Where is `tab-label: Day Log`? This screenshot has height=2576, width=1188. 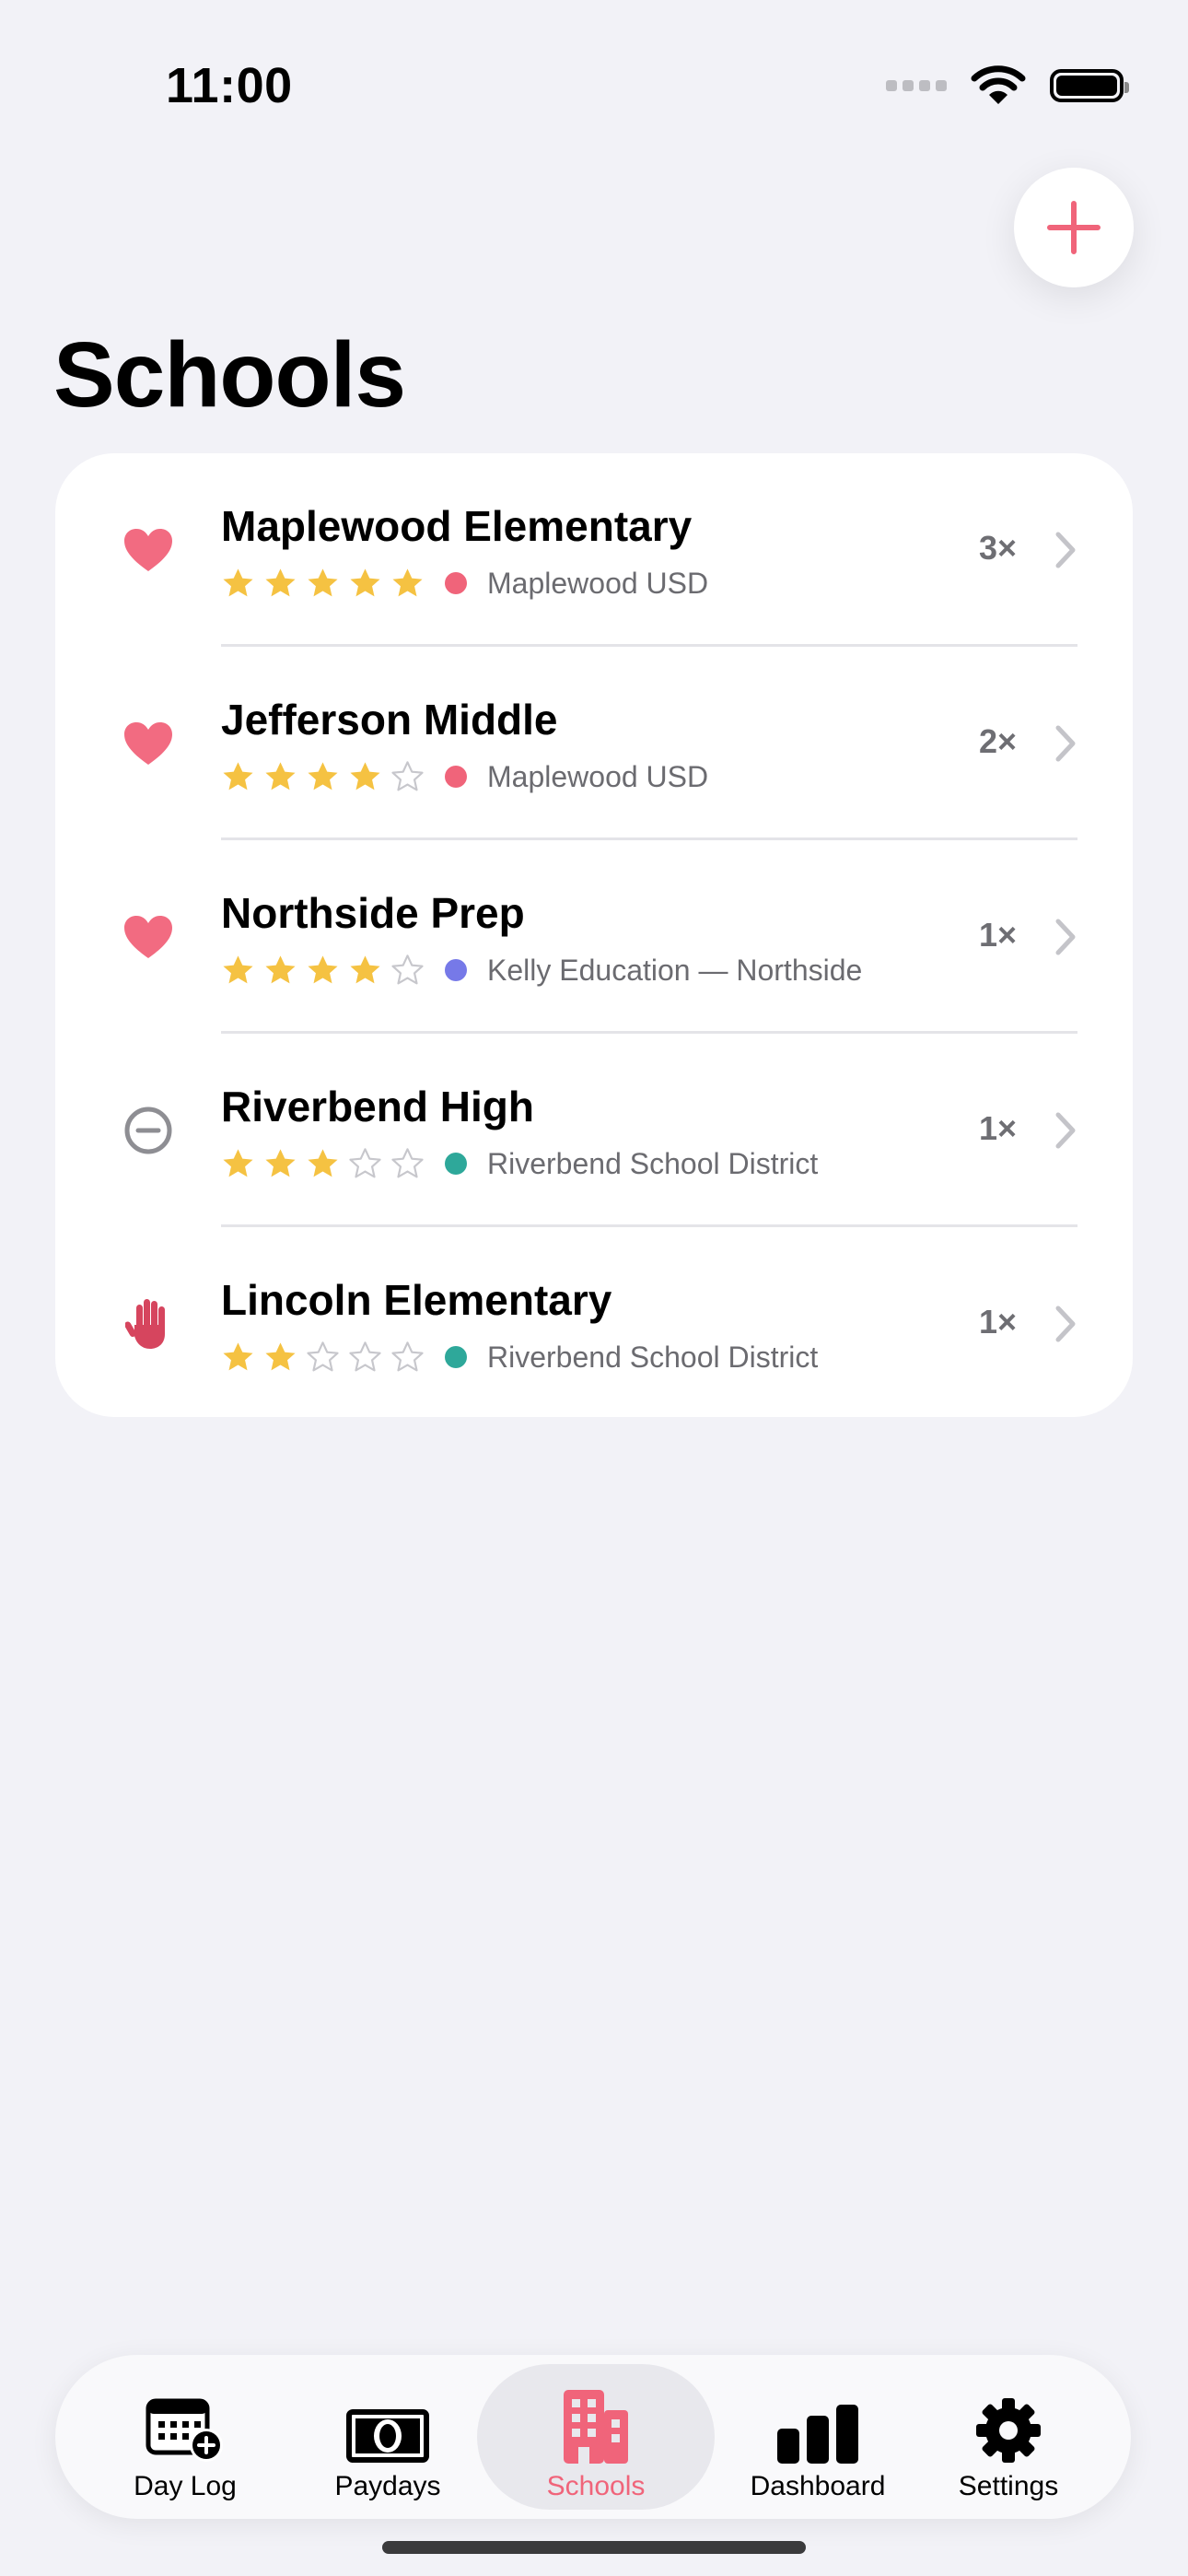 tab-label: Day Log is located at coordinates (185, 2486).